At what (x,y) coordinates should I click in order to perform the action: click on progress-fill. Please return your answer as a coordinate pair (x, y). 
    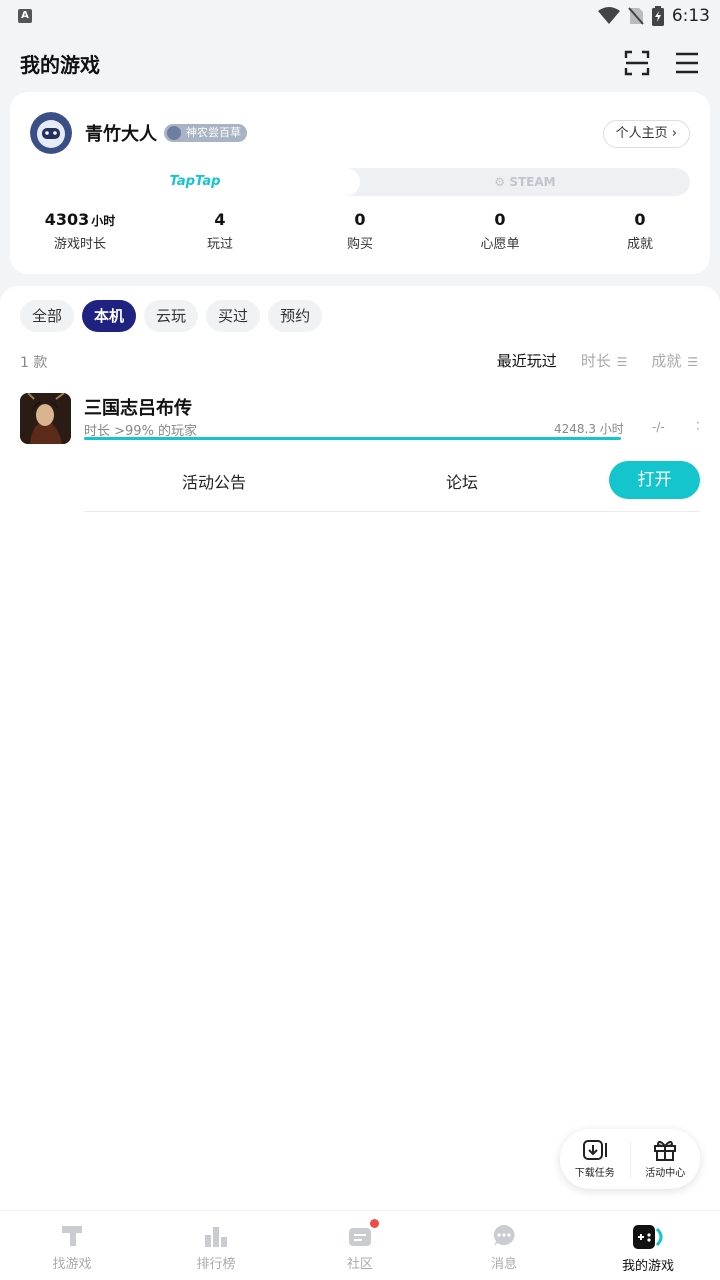
    Looking at the image, I should click on (352, 438).